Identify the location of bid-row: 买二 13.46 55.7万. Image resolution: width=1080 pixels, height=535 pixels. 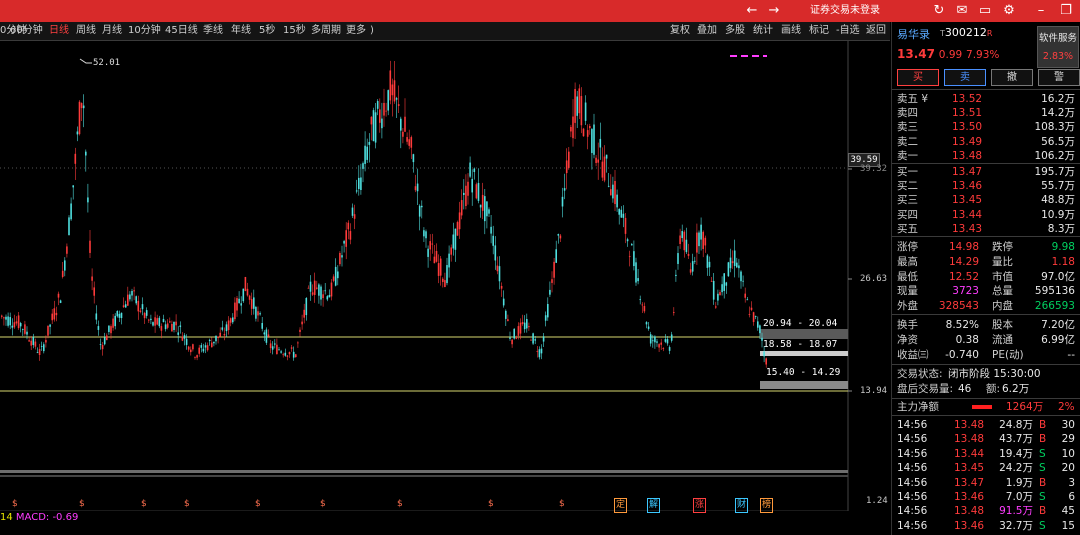
(986, 186).